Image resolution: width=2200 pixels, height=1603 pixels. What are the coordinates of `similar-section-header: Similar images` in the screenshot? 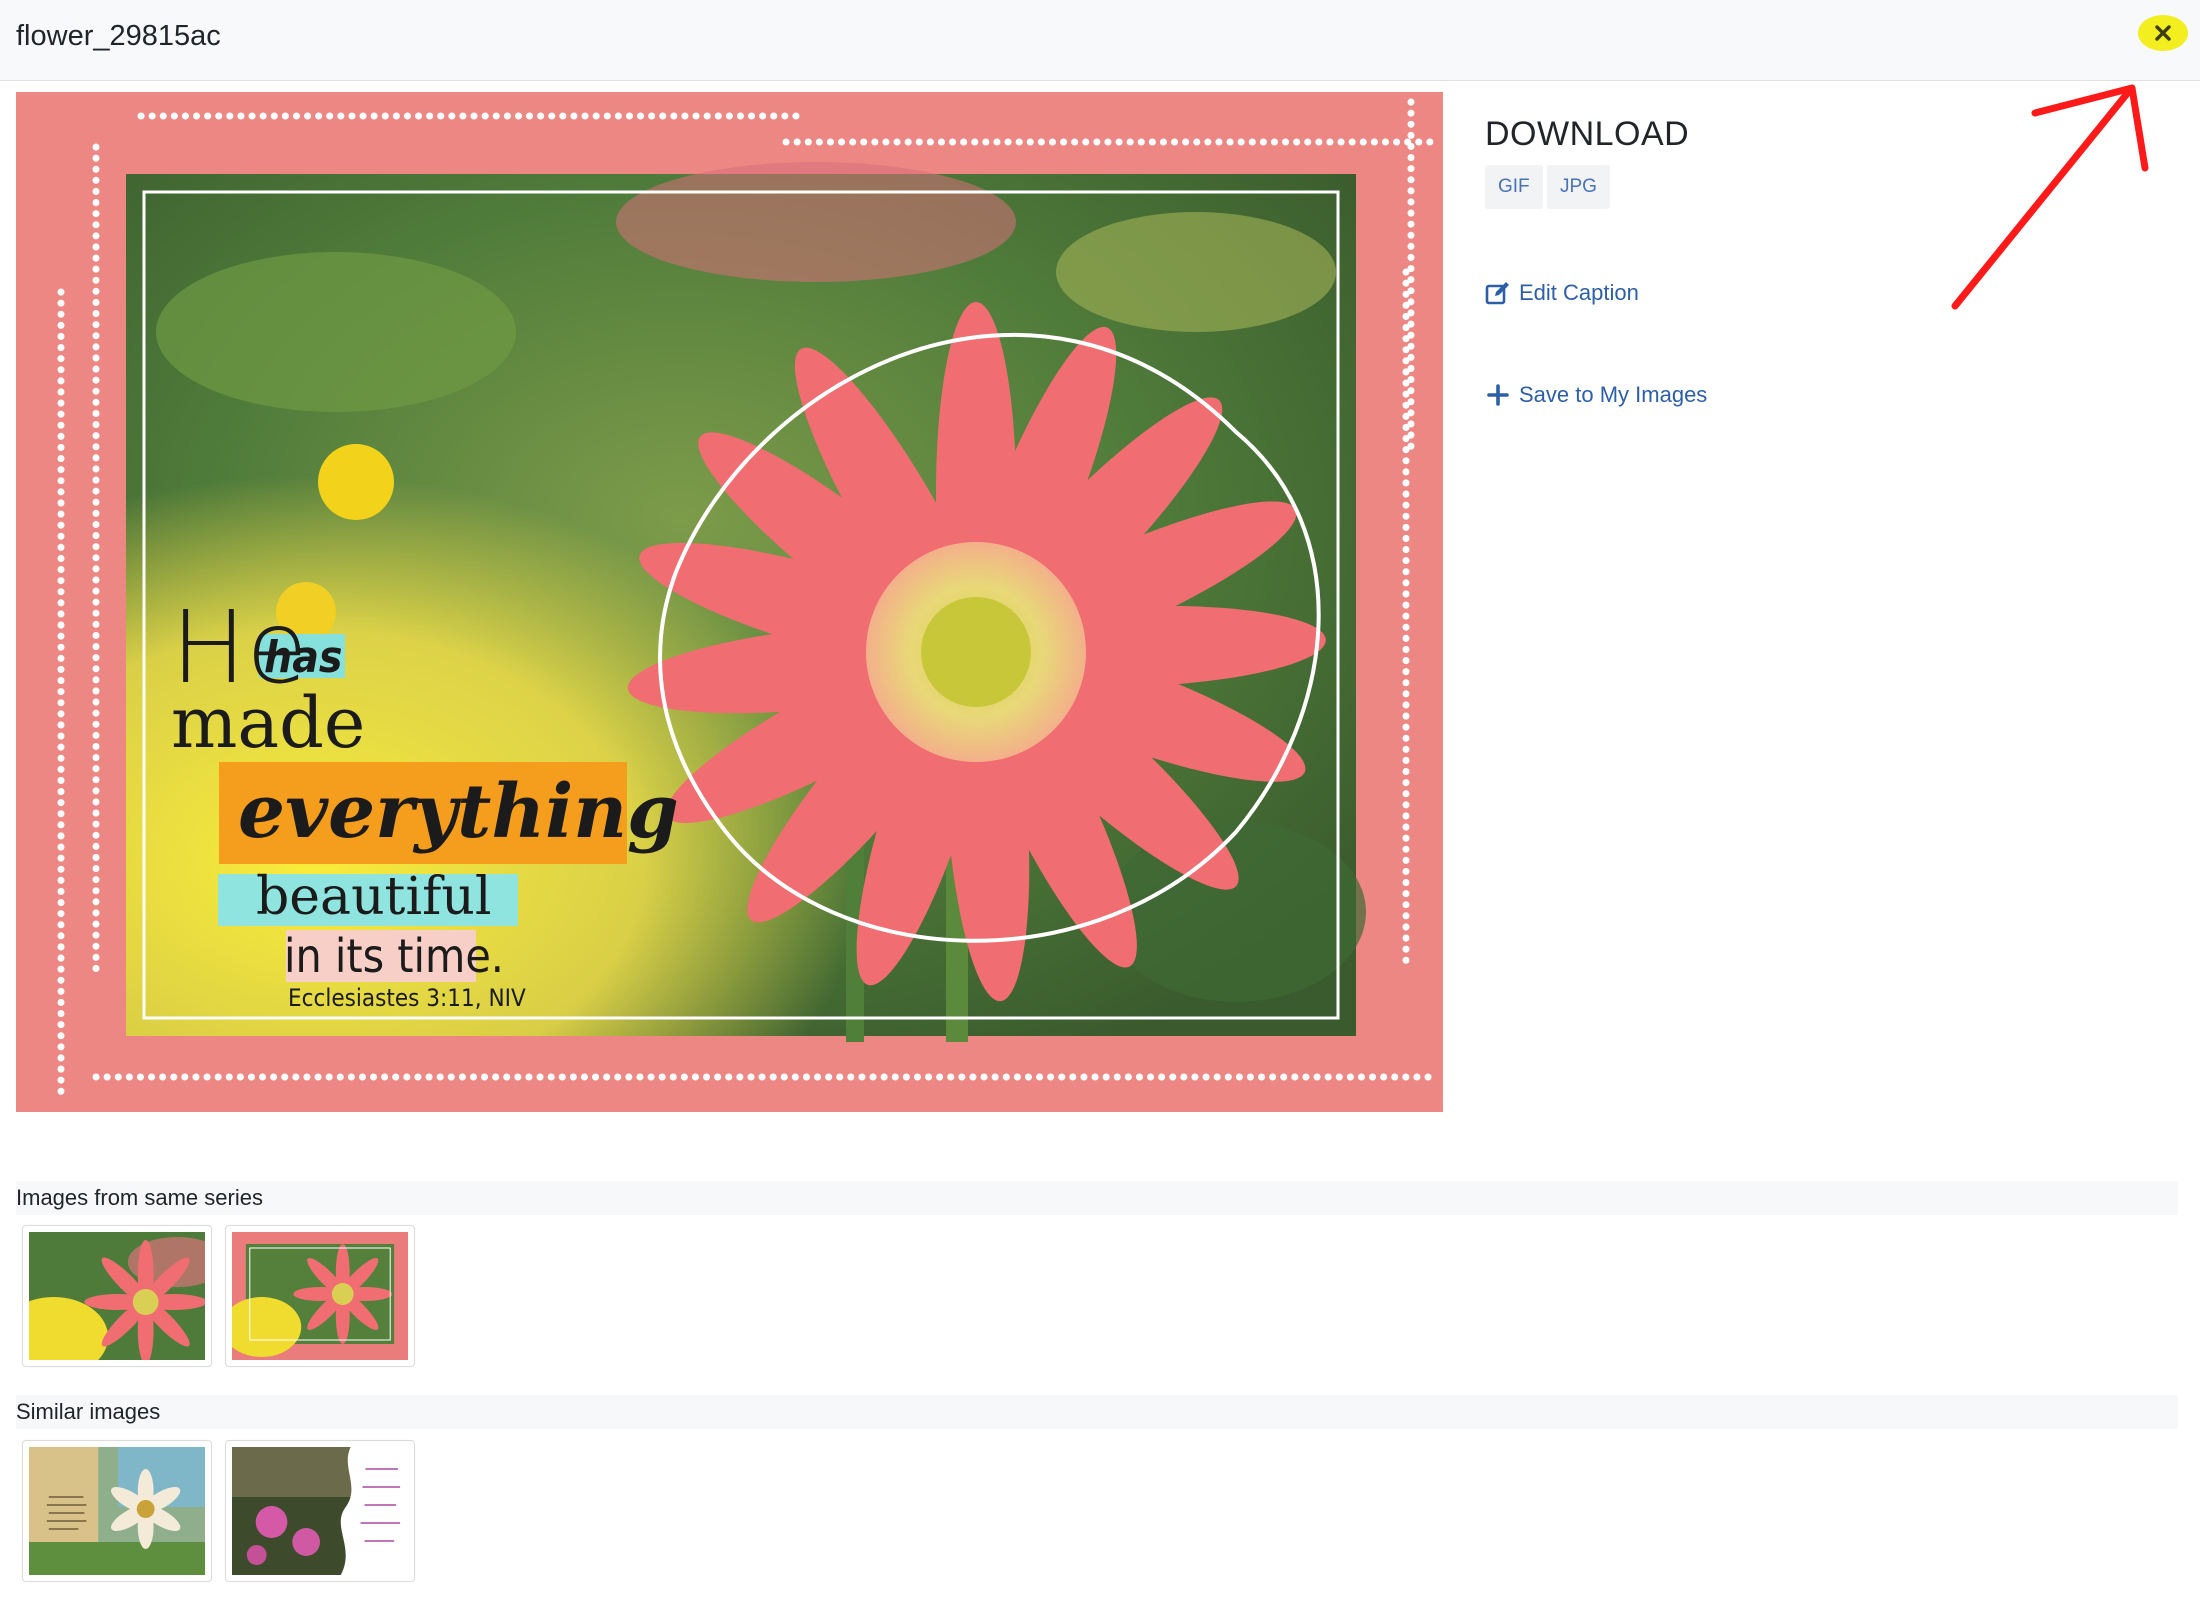 It's located at (1097, 1412).